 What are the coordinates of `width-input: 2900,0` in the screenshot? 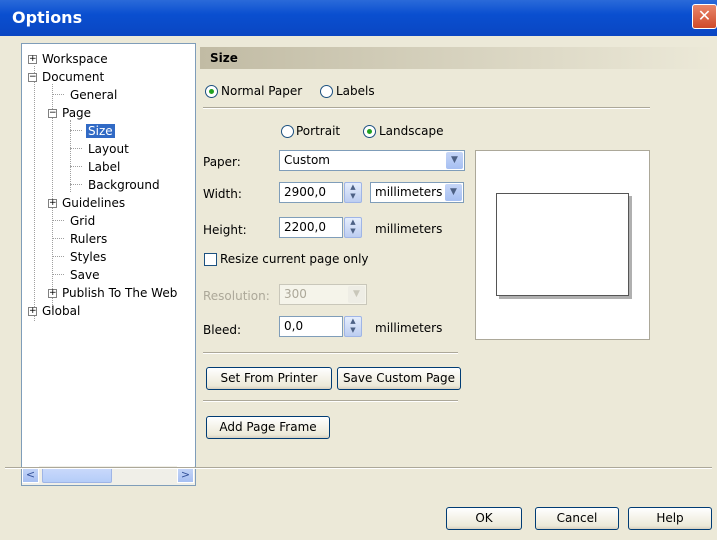 It's located at (311, 192).